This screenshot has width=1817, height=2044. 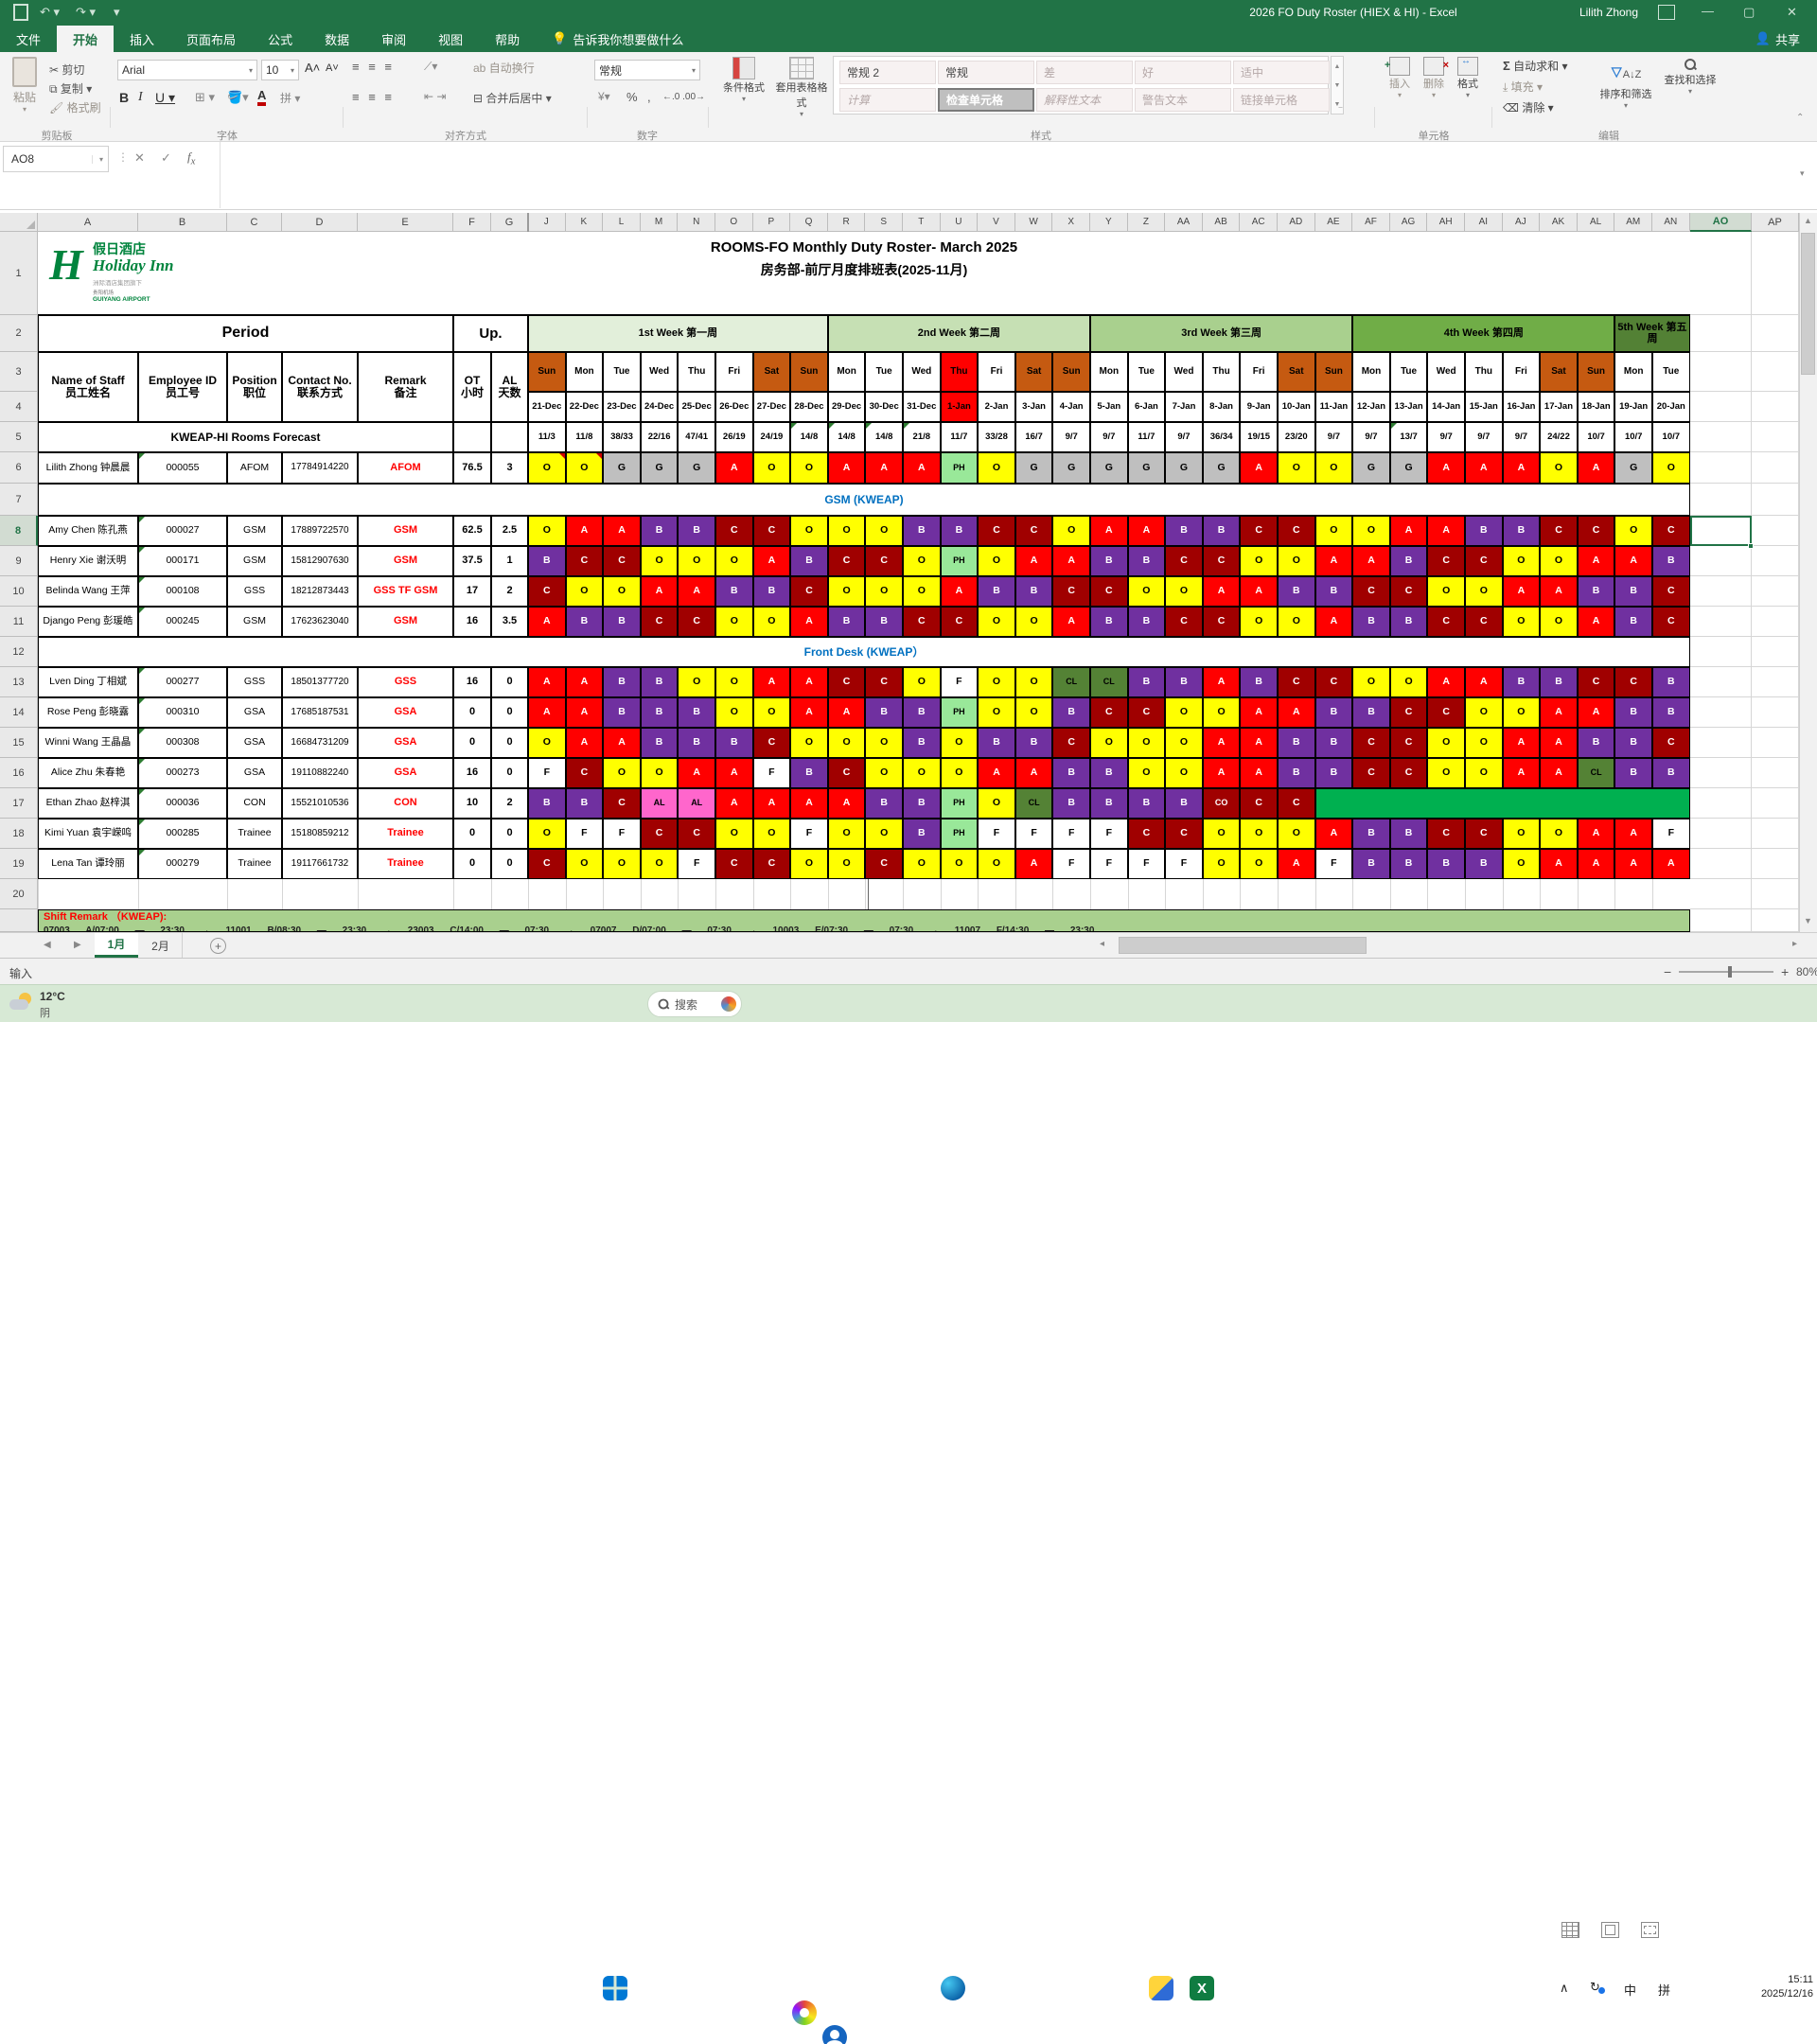 What do you see at coordinates (320, 803) in the screenshot?
I see `staff-contact-cell: 15521010536` at bounding box center [320, 803].